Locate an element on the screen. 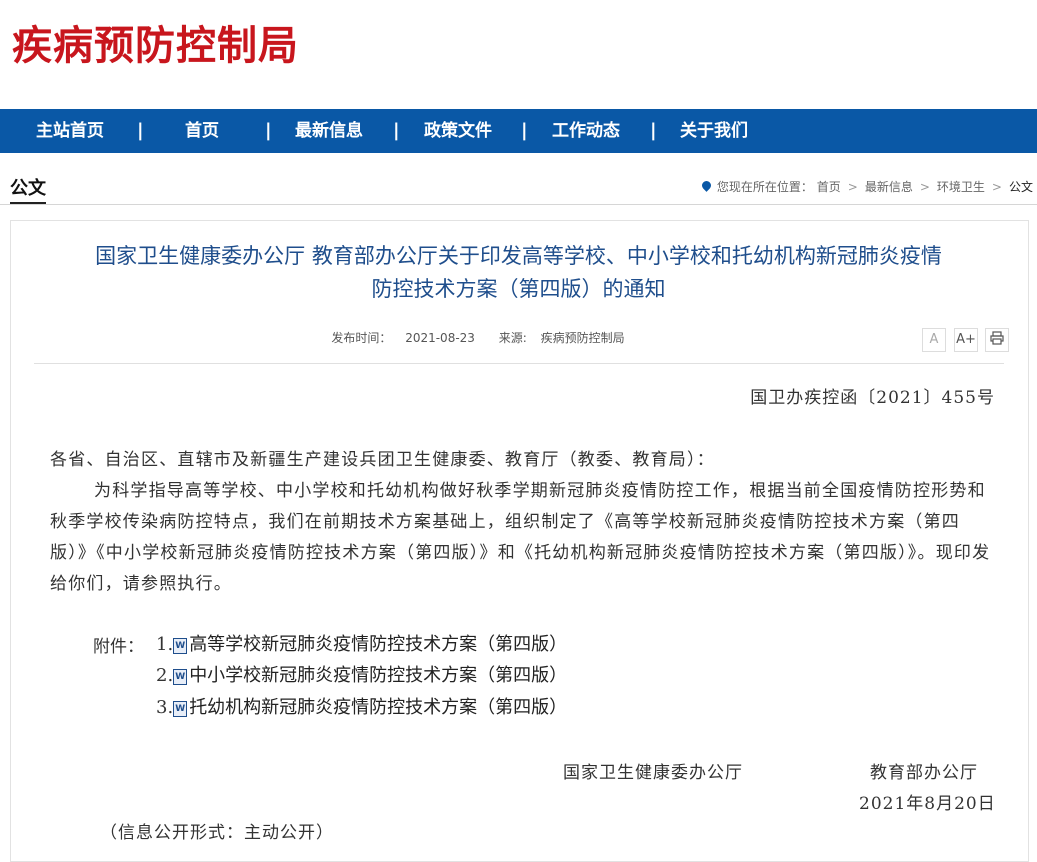  main-nav: 主站首页 | 首页 | 最新信息 | 政策文件 | 工作动态 | 关于我们 is located at coordinates (518, 131).